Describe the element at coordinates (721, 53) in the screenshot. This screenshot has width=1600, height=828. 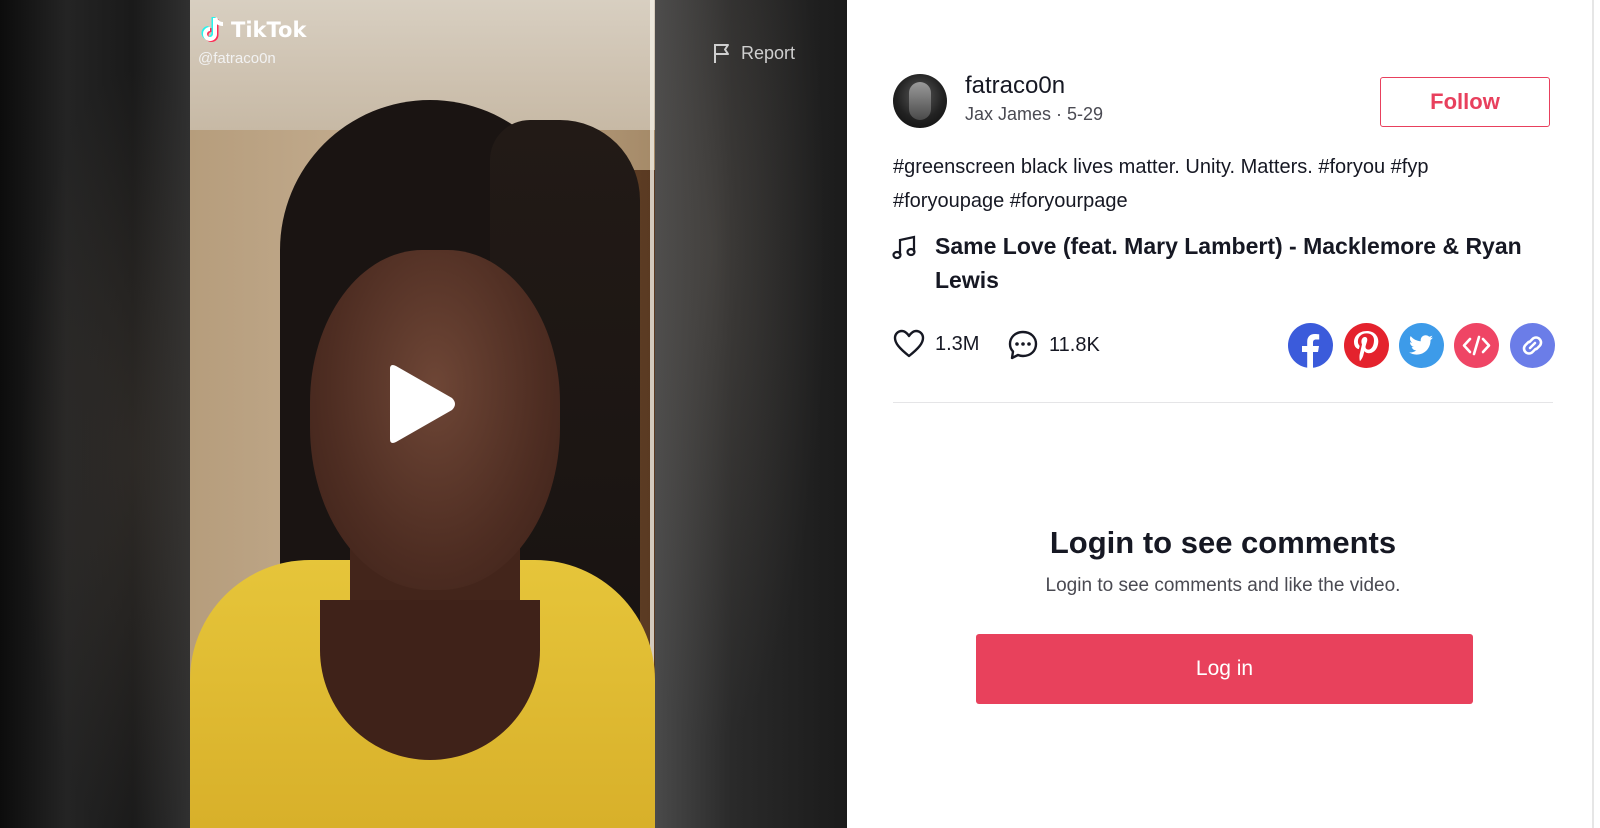
I see `flag-icon` at that location.